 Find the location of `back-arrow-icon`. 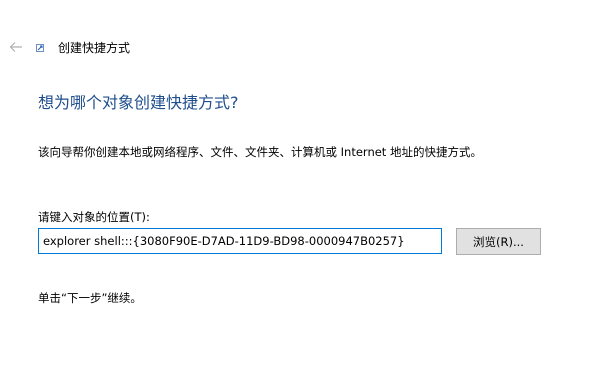

back-arrow-icon is located at coordinates (15, 47).